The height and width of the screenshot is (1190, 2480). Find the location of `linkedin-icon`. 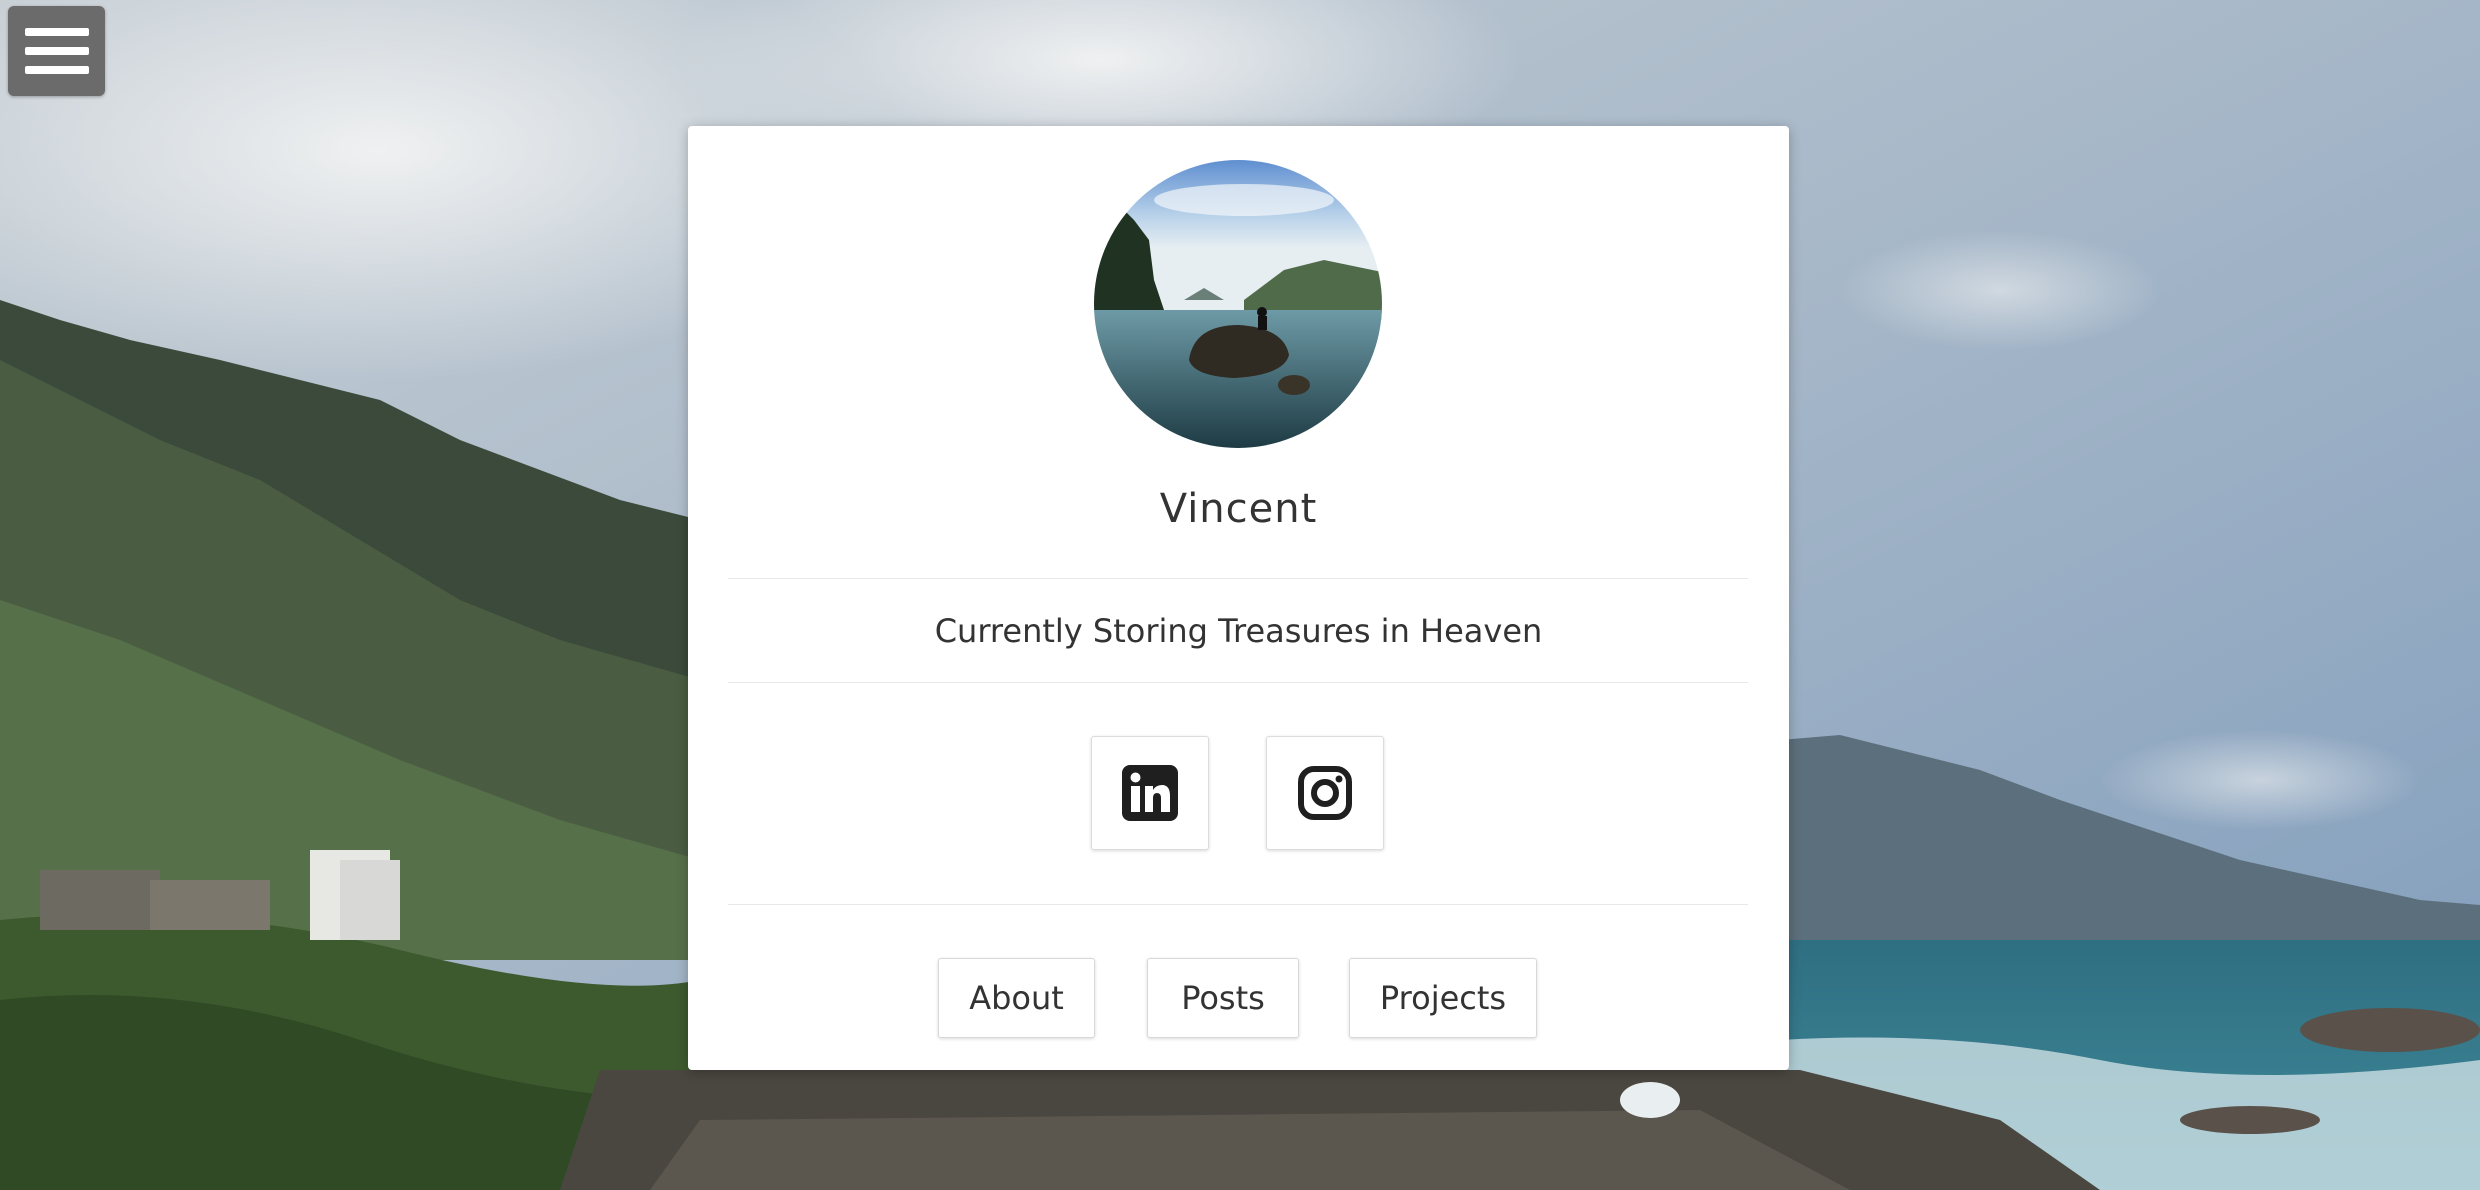

linkedin-icon is located at coordinates (1150, 793).